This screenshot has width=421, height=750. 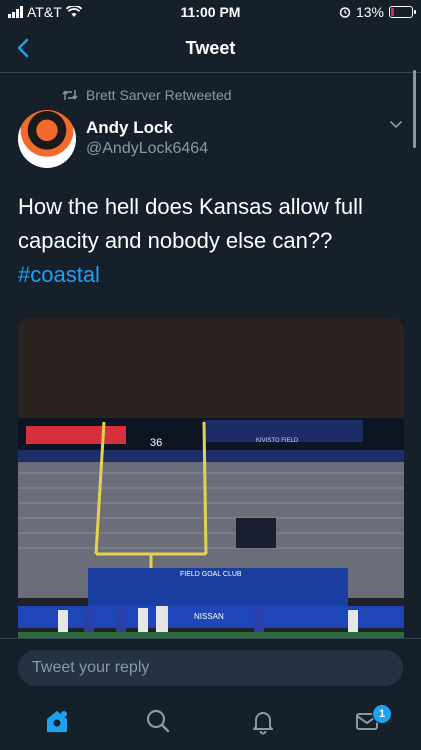 What do you see at coordinates (414, 109) in the screenshot?
I see `scrollbar` at bounding box center [414, 109].